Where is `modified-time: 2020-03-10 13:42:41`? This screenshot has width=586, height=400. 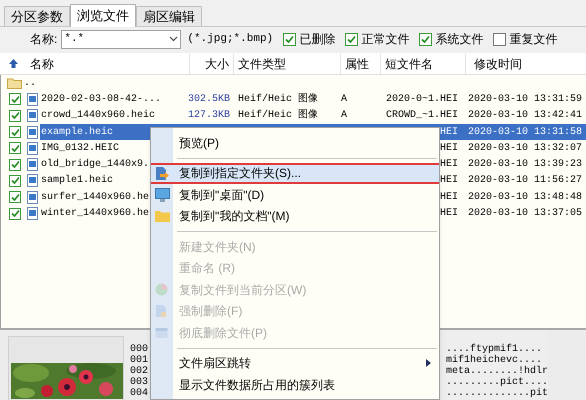 modified-time: 2020-03-10 13:42:41 is located at coordinates (525, 116).